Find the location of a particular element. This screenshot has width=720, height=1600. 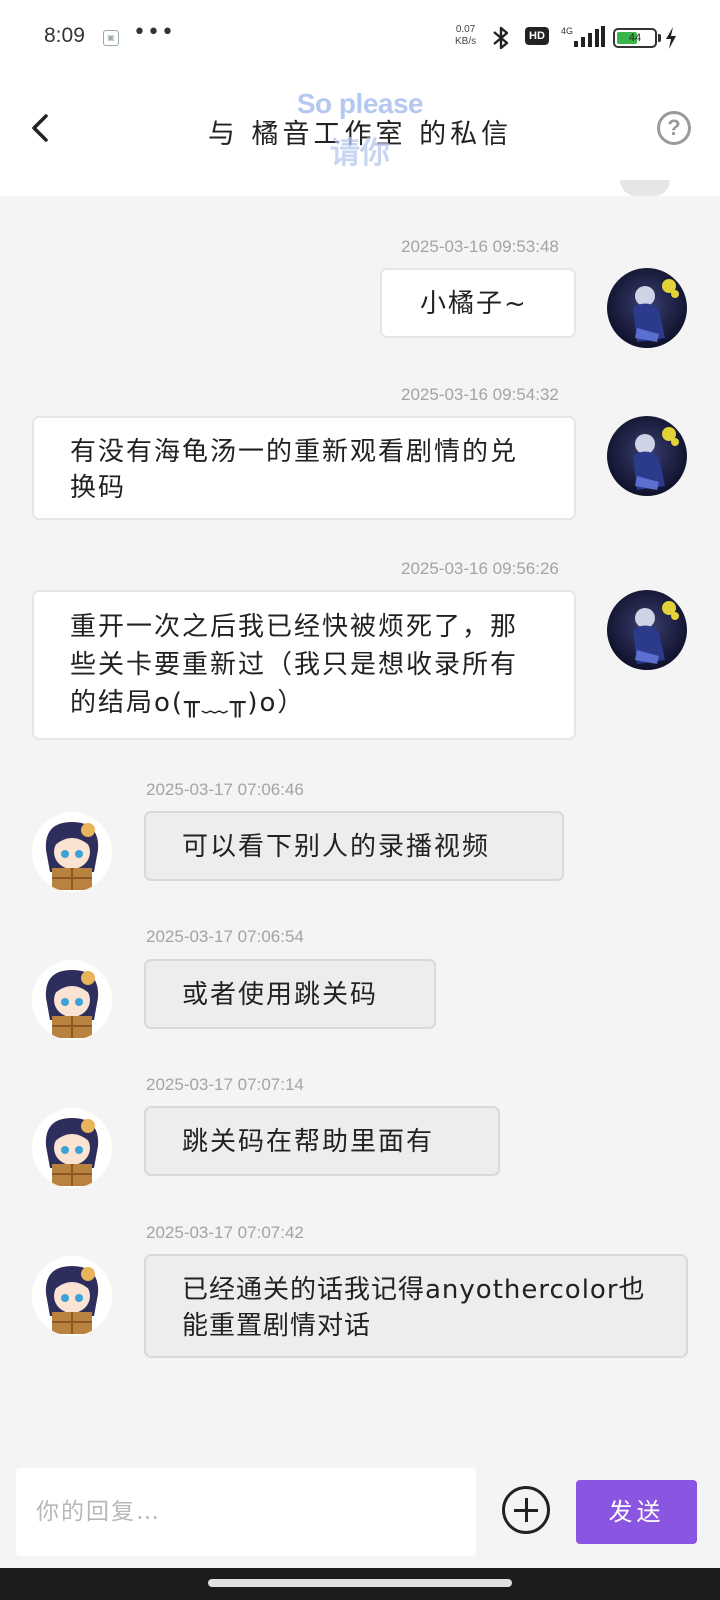

message-timestamp: 2025-03-17 07:06:46 is located at coordinates (225, 789).